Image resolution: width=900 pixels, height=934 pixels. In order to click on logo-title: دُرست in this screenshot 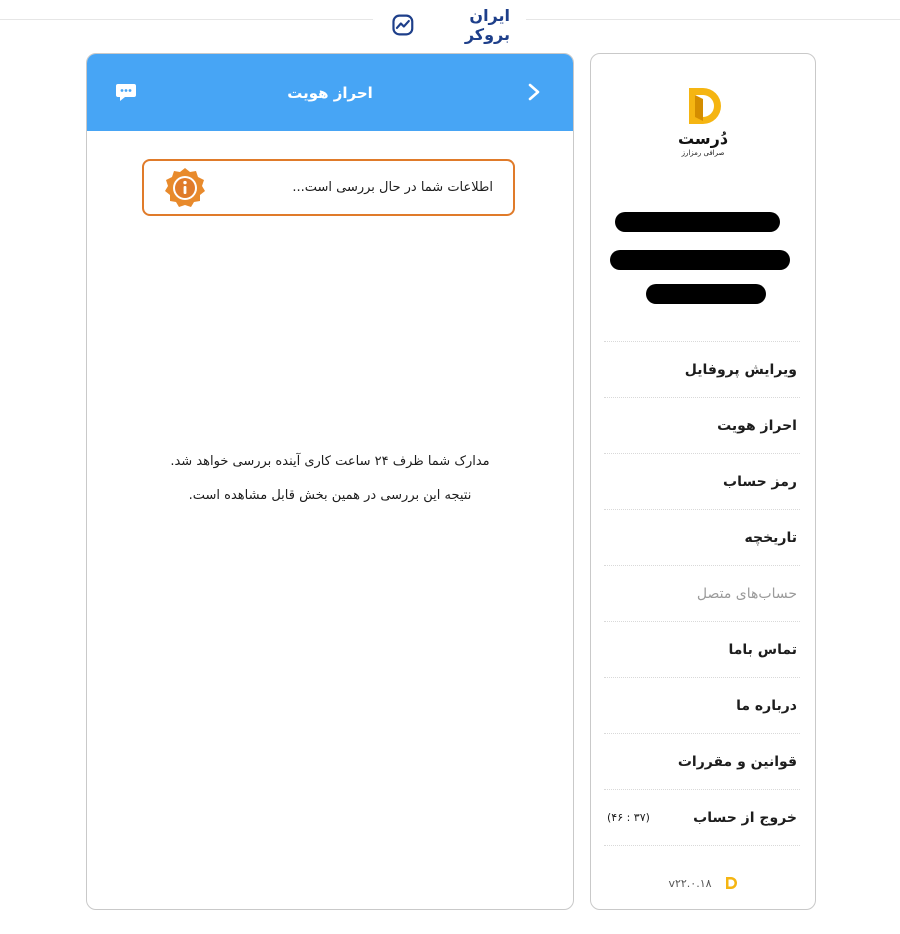, I will do `click(703, 138)`.